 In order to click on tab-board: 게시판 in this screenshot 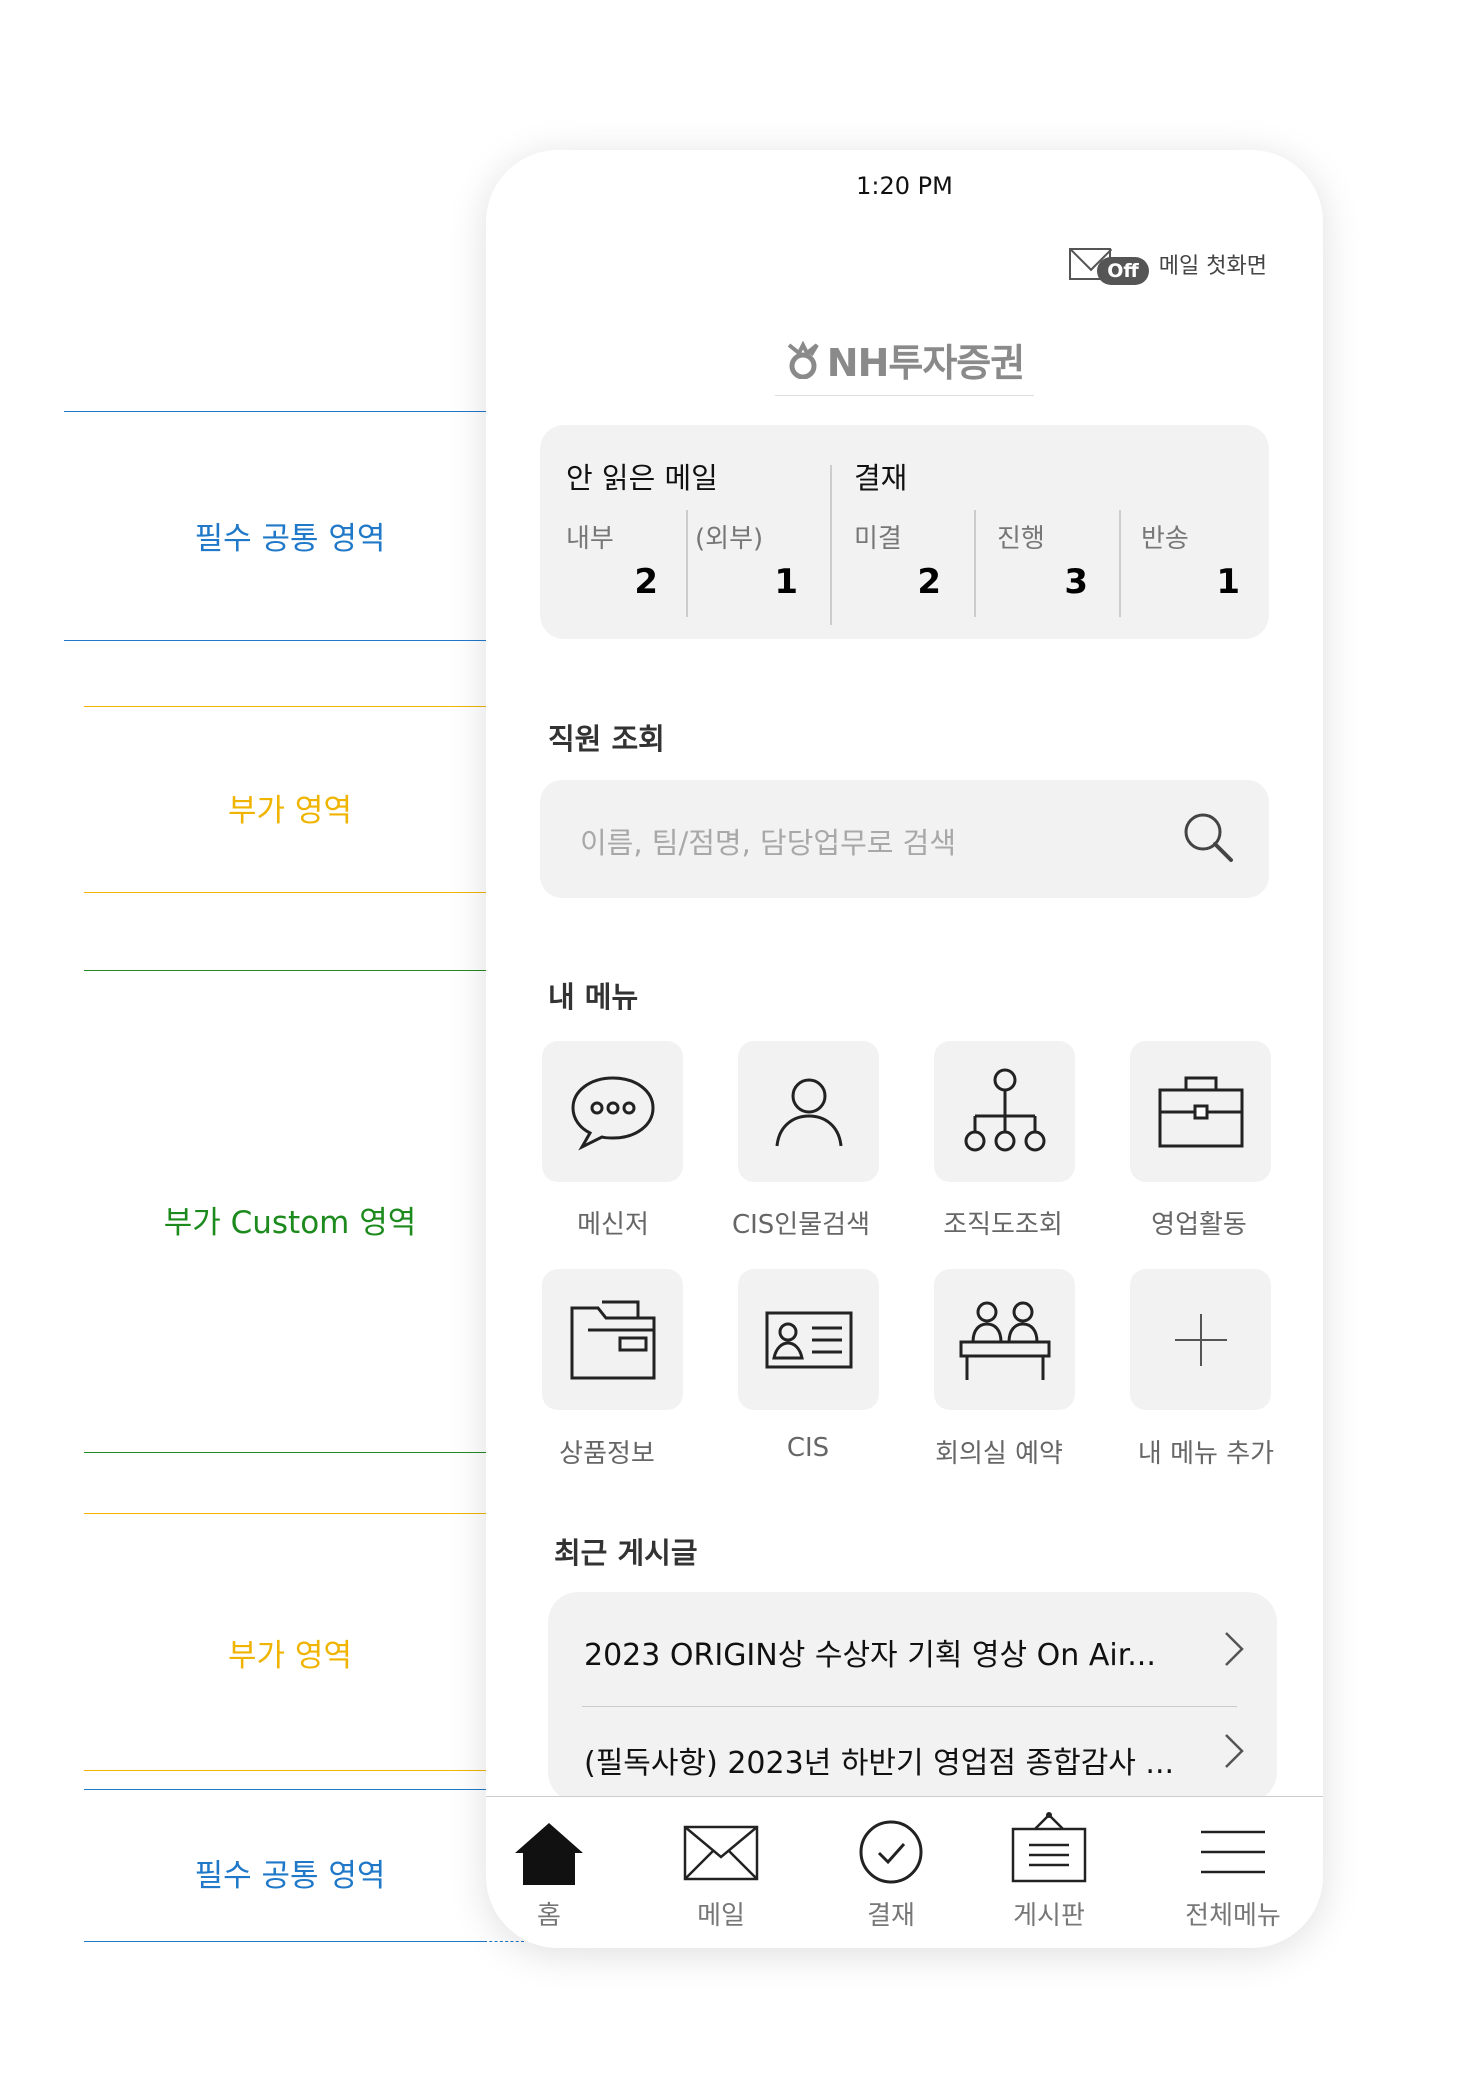, I will do `click(1049, 1872)`.